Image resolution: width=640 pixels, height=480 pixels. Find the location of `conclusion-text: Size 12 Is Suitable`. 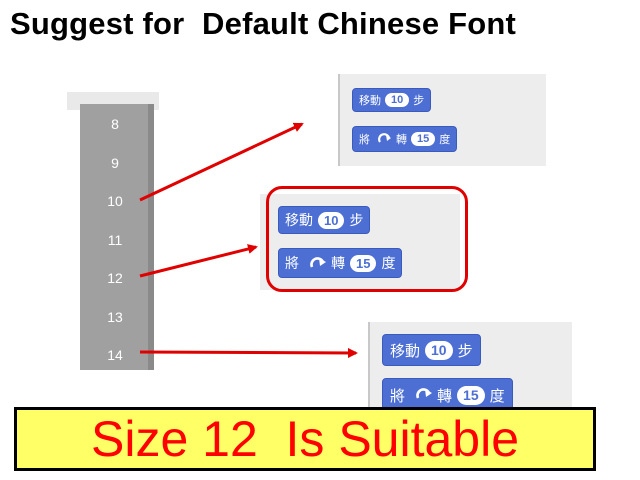

conclusion-text: Size 12 Is Suitable is located at coordinates (305, 439).